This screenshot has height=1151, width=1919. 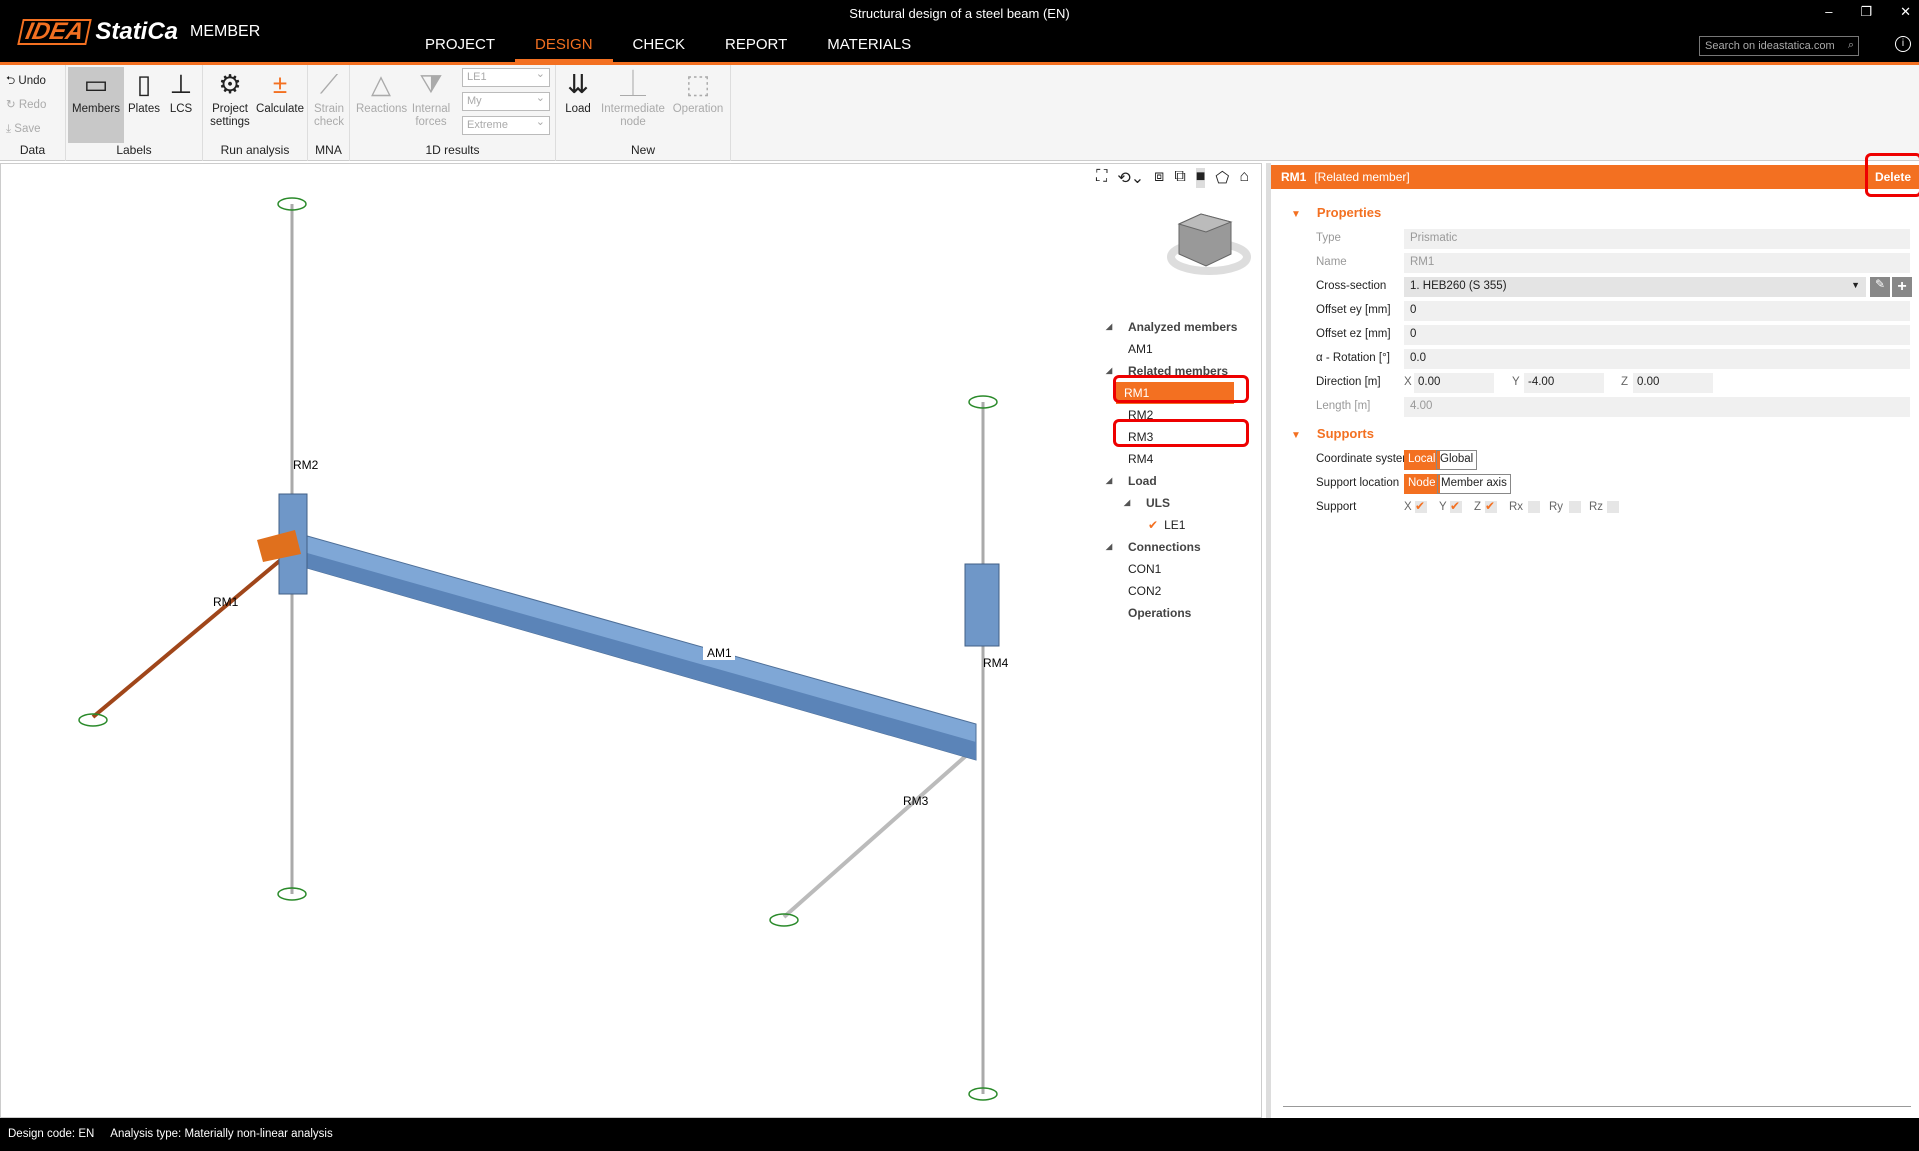 What do you see at coordinates (564, 49) in the screenshot?
I see `tab-design: DESIGN` at bounding box center [564, 49].